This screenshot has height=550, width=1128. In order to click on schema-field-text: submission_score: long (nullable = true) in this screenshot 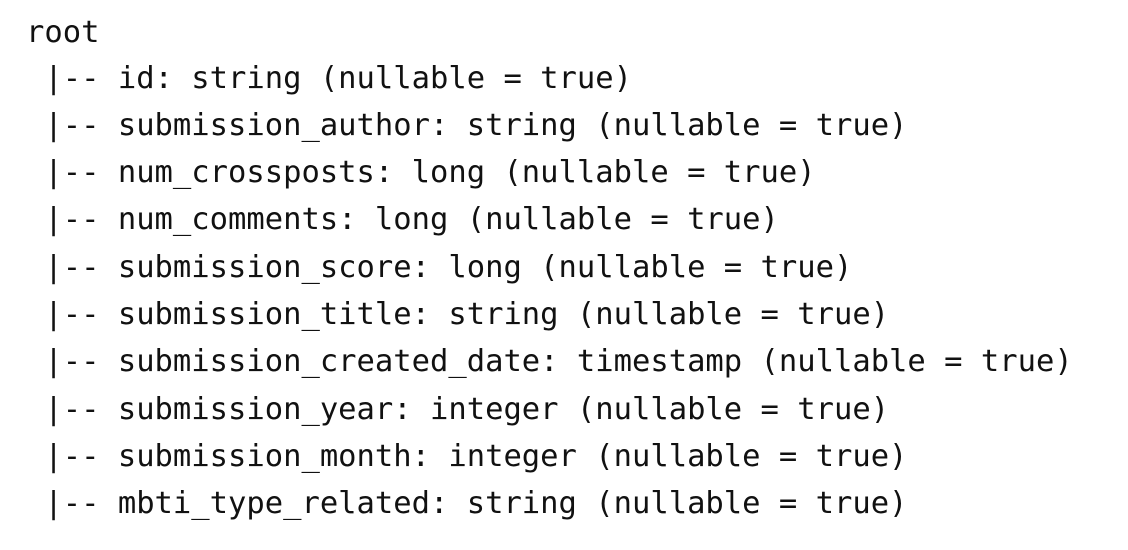, I will do `click(485, 267)`.